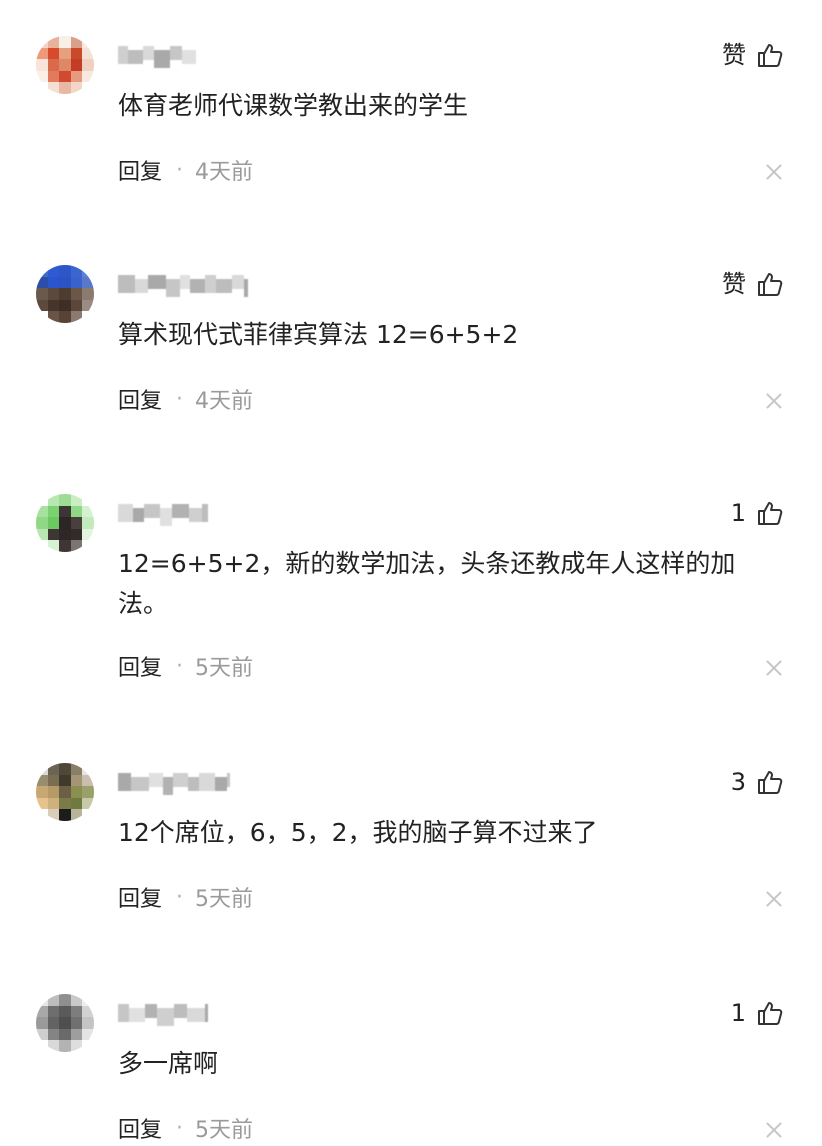  I want to click on comment-text: 算术现代式菲律宾算法 12=6+5+2, so click(318, 334).